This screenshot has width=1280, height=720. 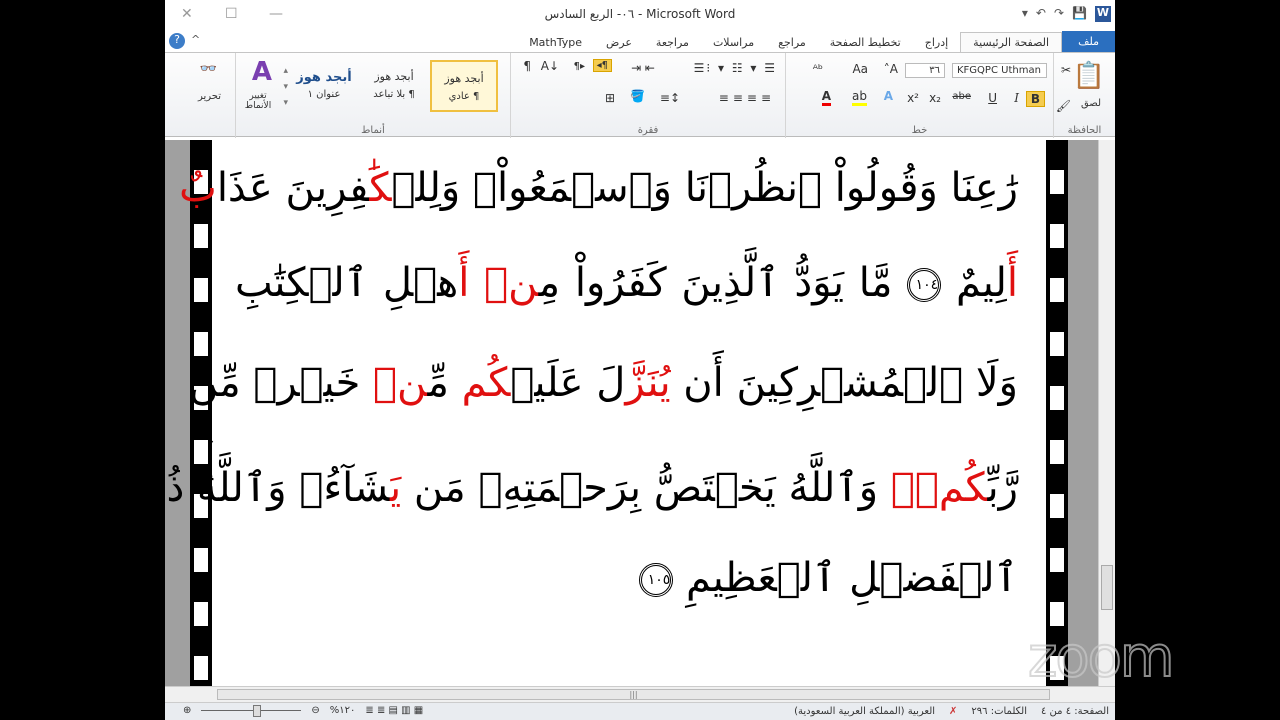 What do you see at coordinates (444, 383) in the screenshot?
I see `text-segment: مِّ` at bounding box center [444, 383].